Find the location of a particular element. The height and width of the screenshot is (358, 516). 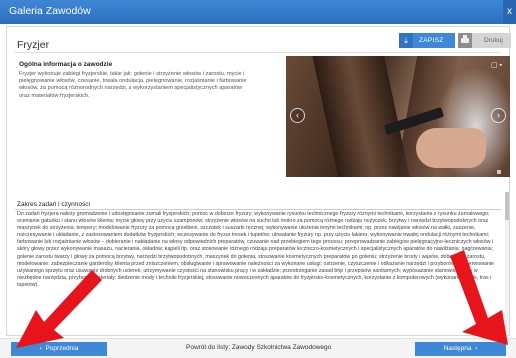

print-button-label: Drukuj is located at coordinates (493, 40).